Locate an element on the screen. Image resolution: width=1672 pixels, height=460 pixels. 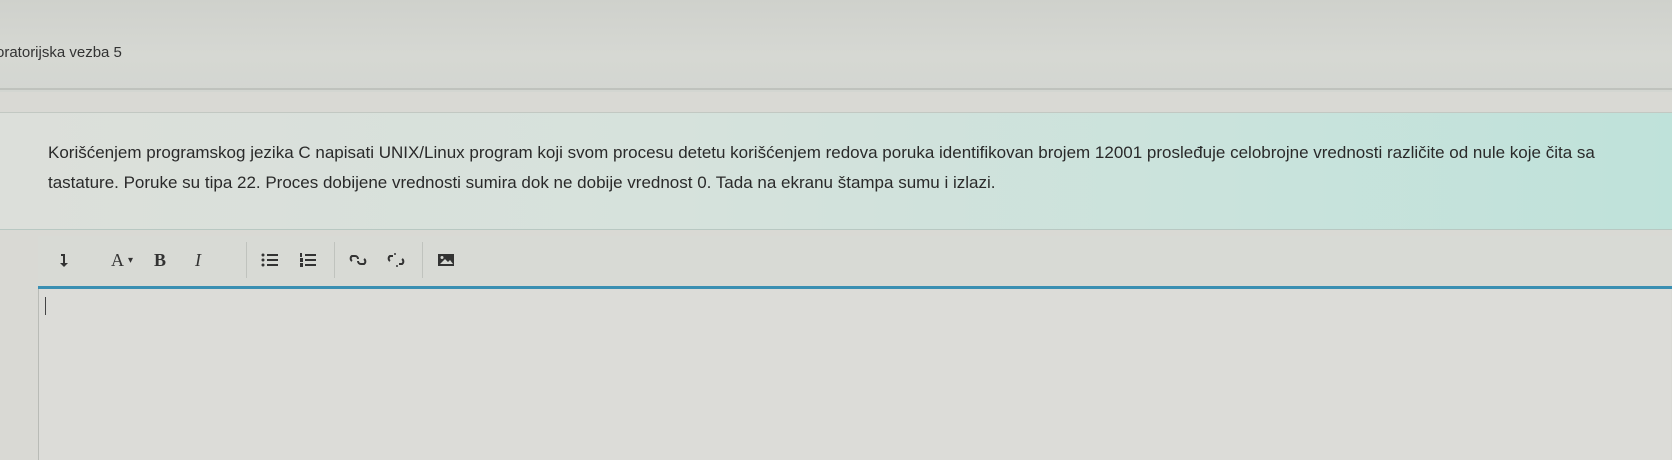
insert-link-button is located at coordinates (358, 260).